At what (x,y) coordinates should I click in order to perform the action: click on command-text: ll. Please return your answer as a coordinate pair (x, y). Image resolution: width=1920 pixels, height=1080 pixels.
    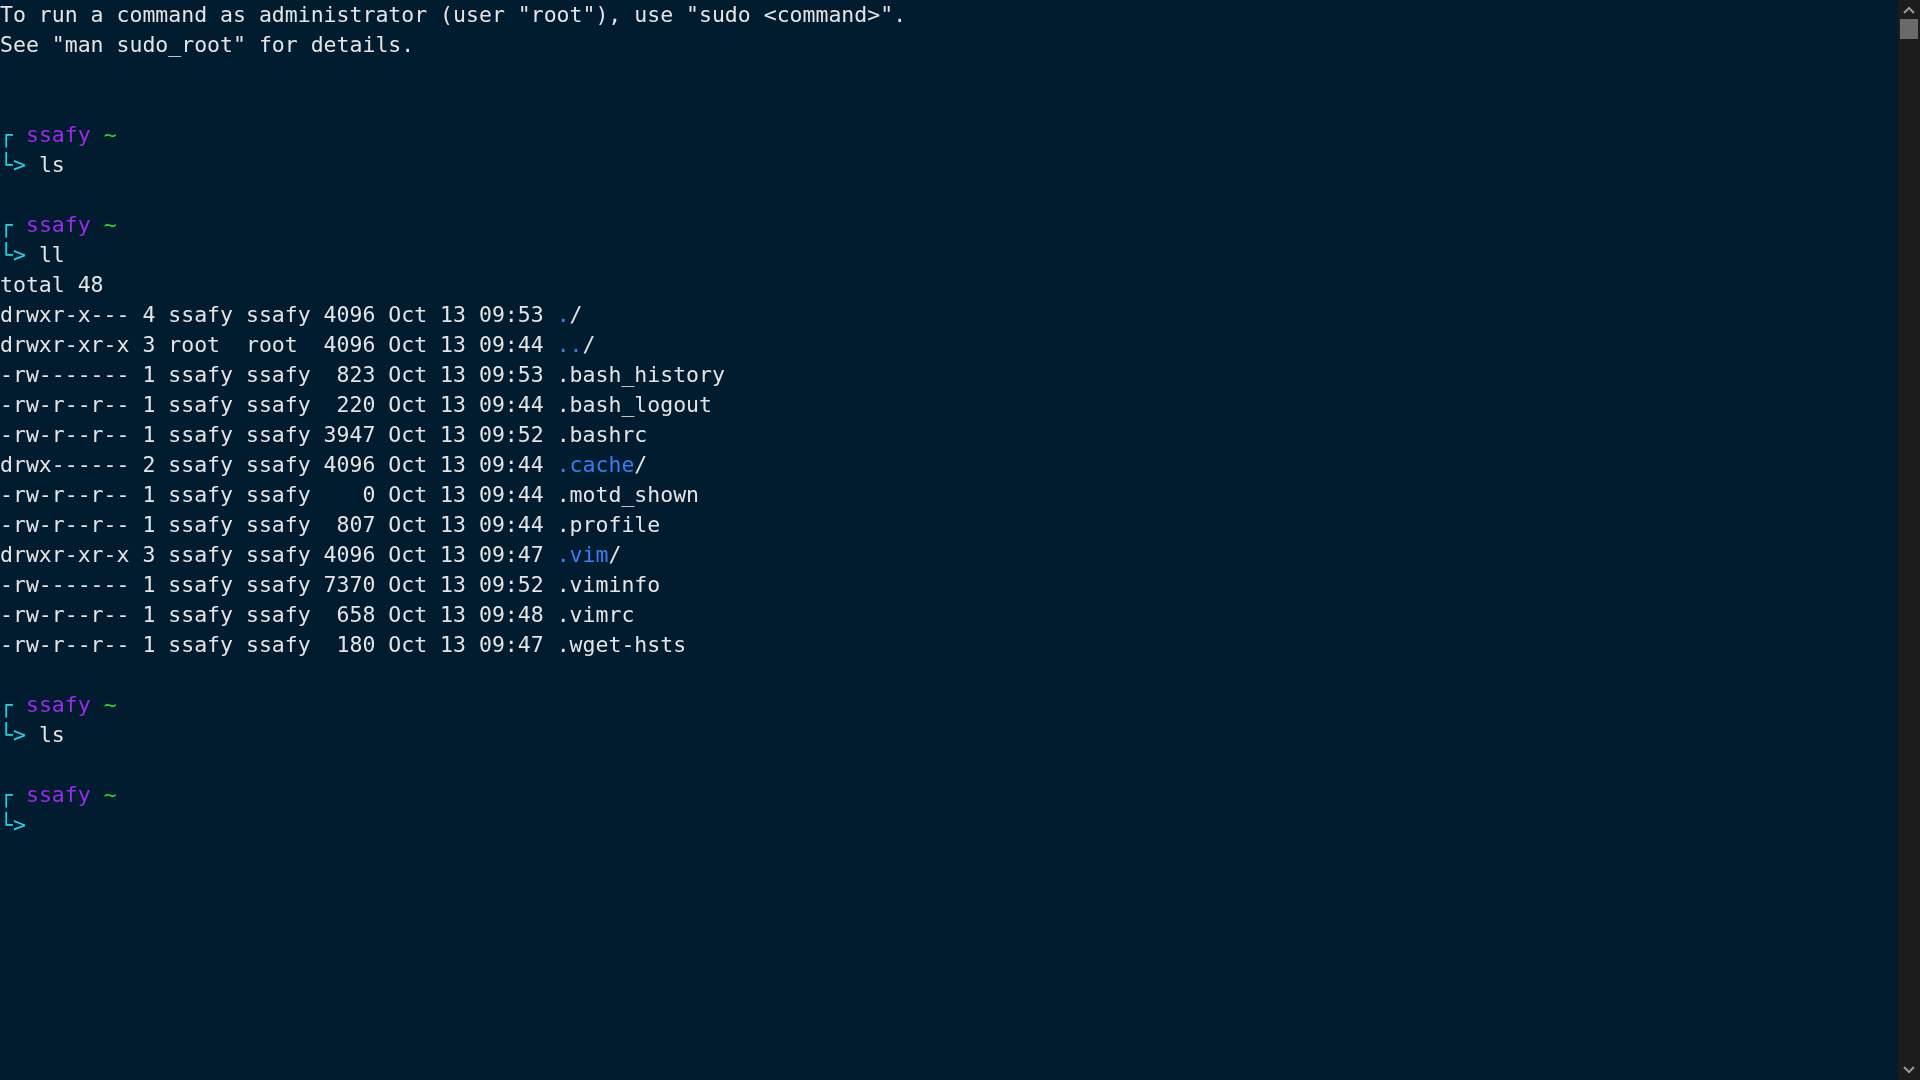
    Looking at the image, I should click on (51, 255).